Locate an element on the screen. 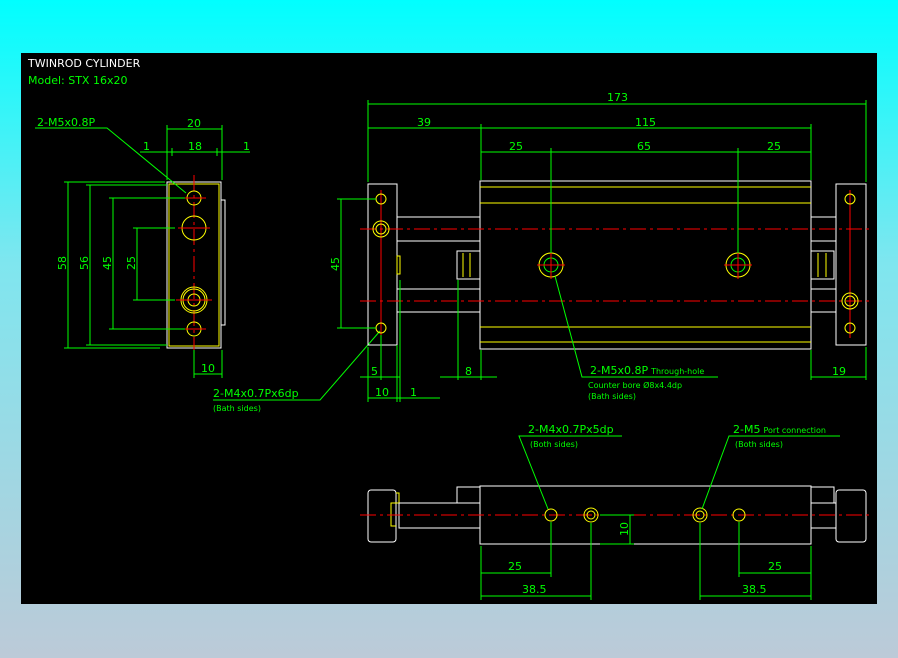 The height and width of the screenshot is (658, 898). dim-38-5-right: 38.5 is located at coordinates (754, 589).